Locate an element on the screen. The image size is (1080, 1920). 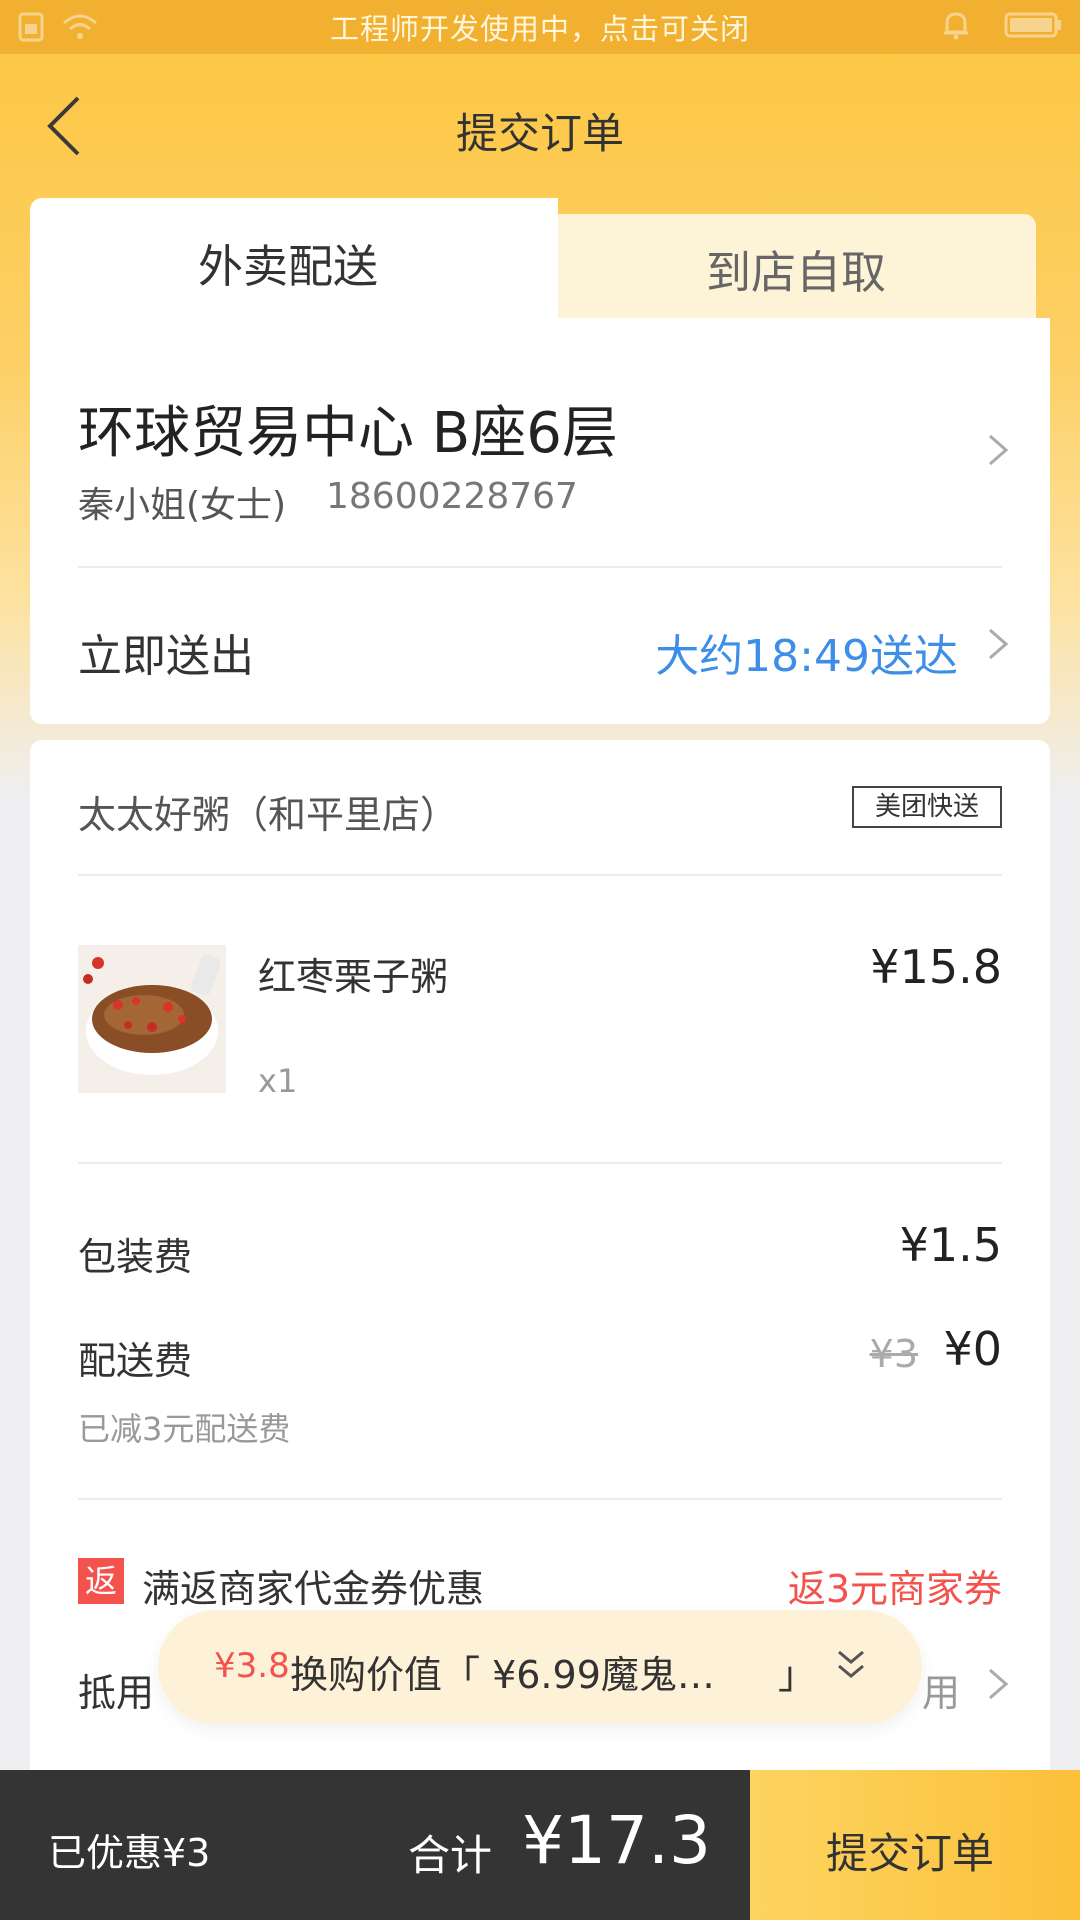
page-title: 提交订单 is located at coordinates (539, 133).